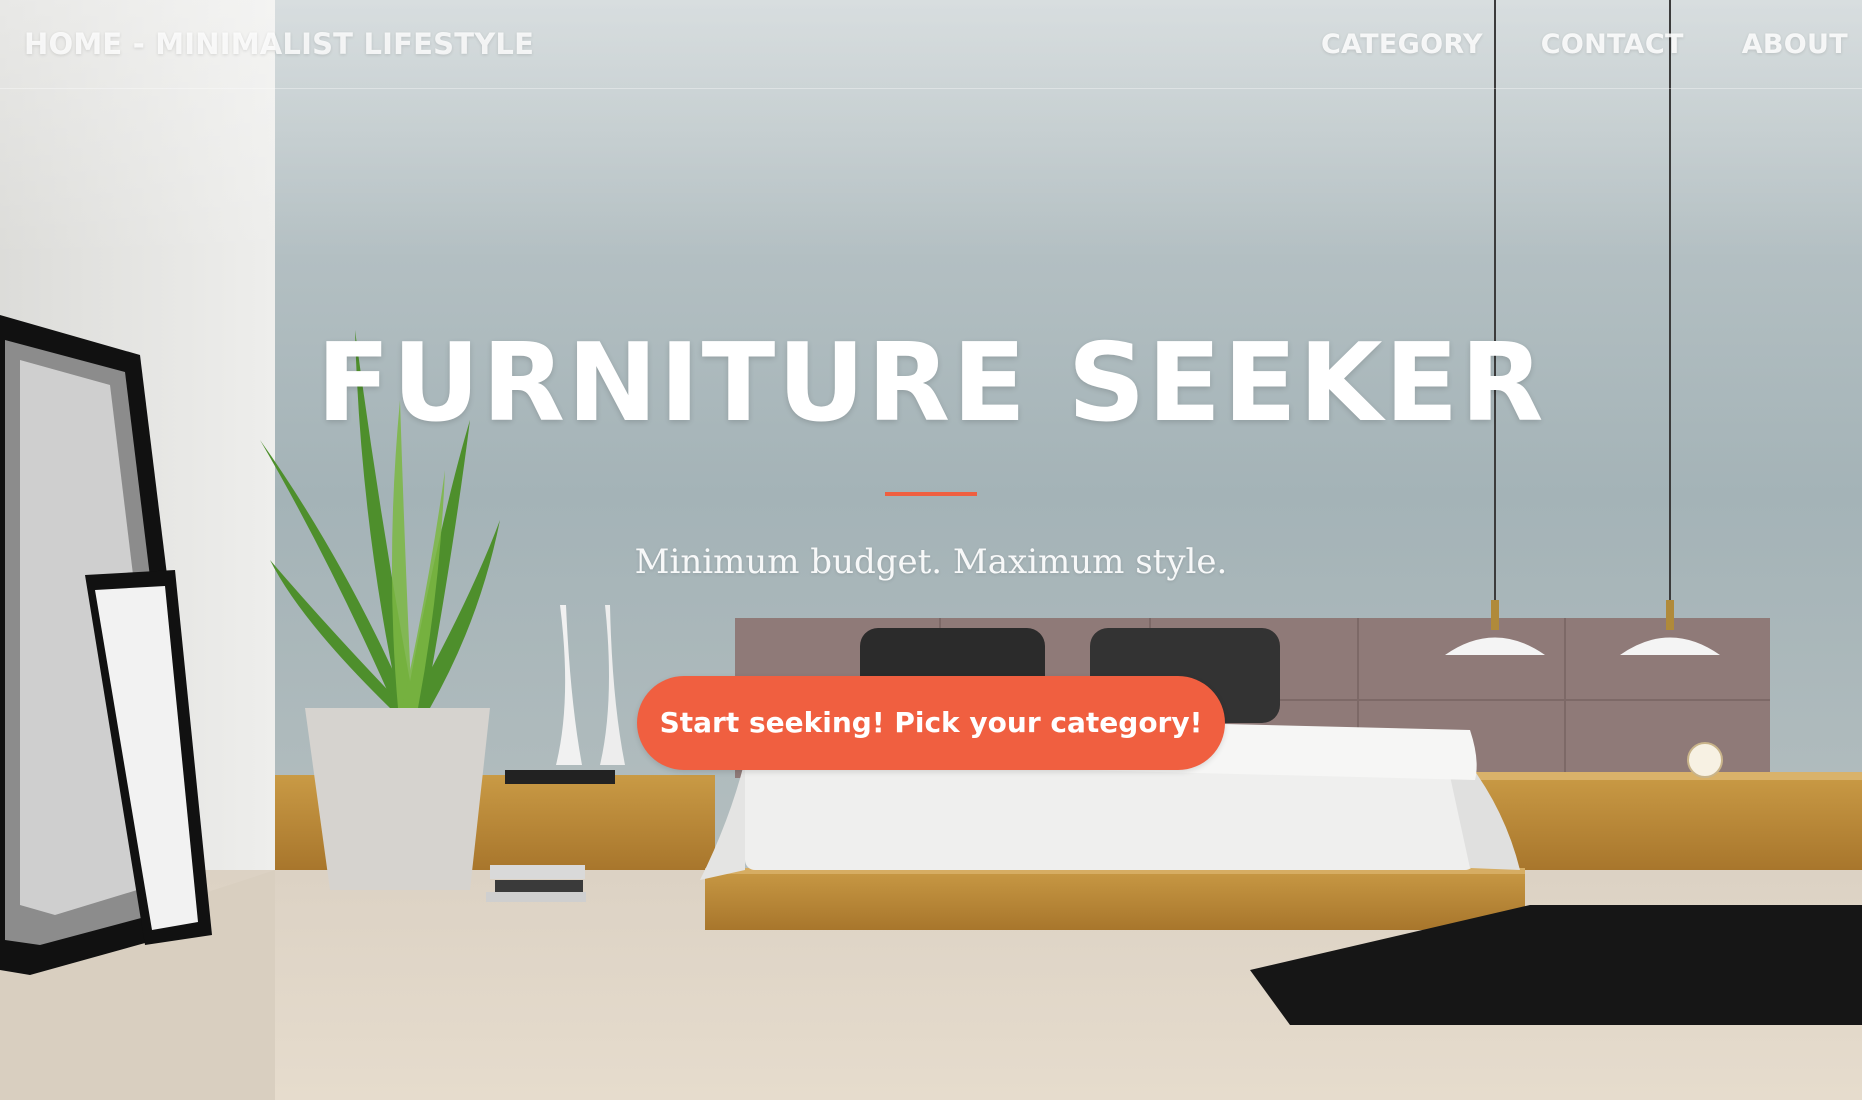 Image resolution: width=1862 pixels, height=1100 pixels. What do you see at coordinates (279, 44) in the screenshot?
I see `home-brand-link: HOME - MINIMALIST LIFESTYLE` at bounding box center [279, 44].